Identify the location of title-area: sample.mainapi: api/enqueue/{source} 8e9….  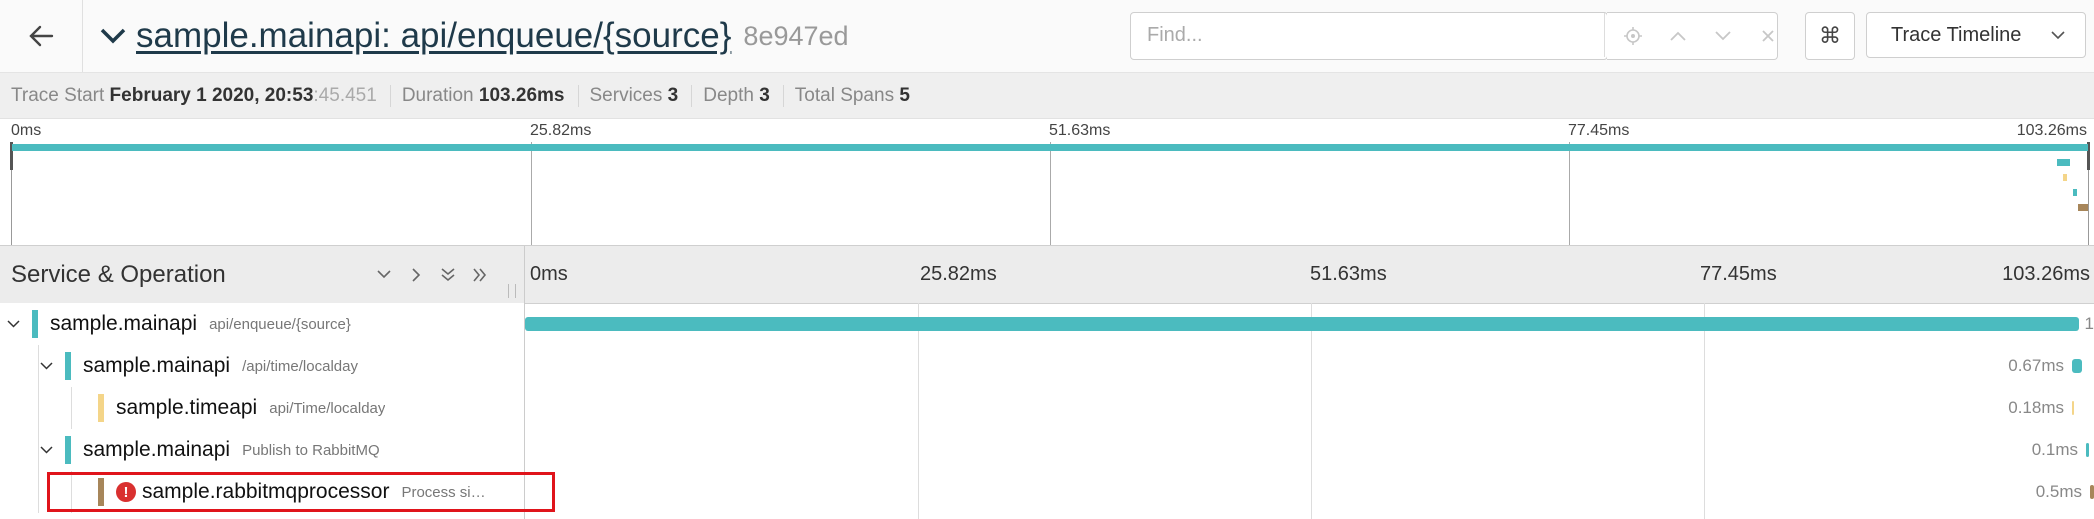
(472, 36).